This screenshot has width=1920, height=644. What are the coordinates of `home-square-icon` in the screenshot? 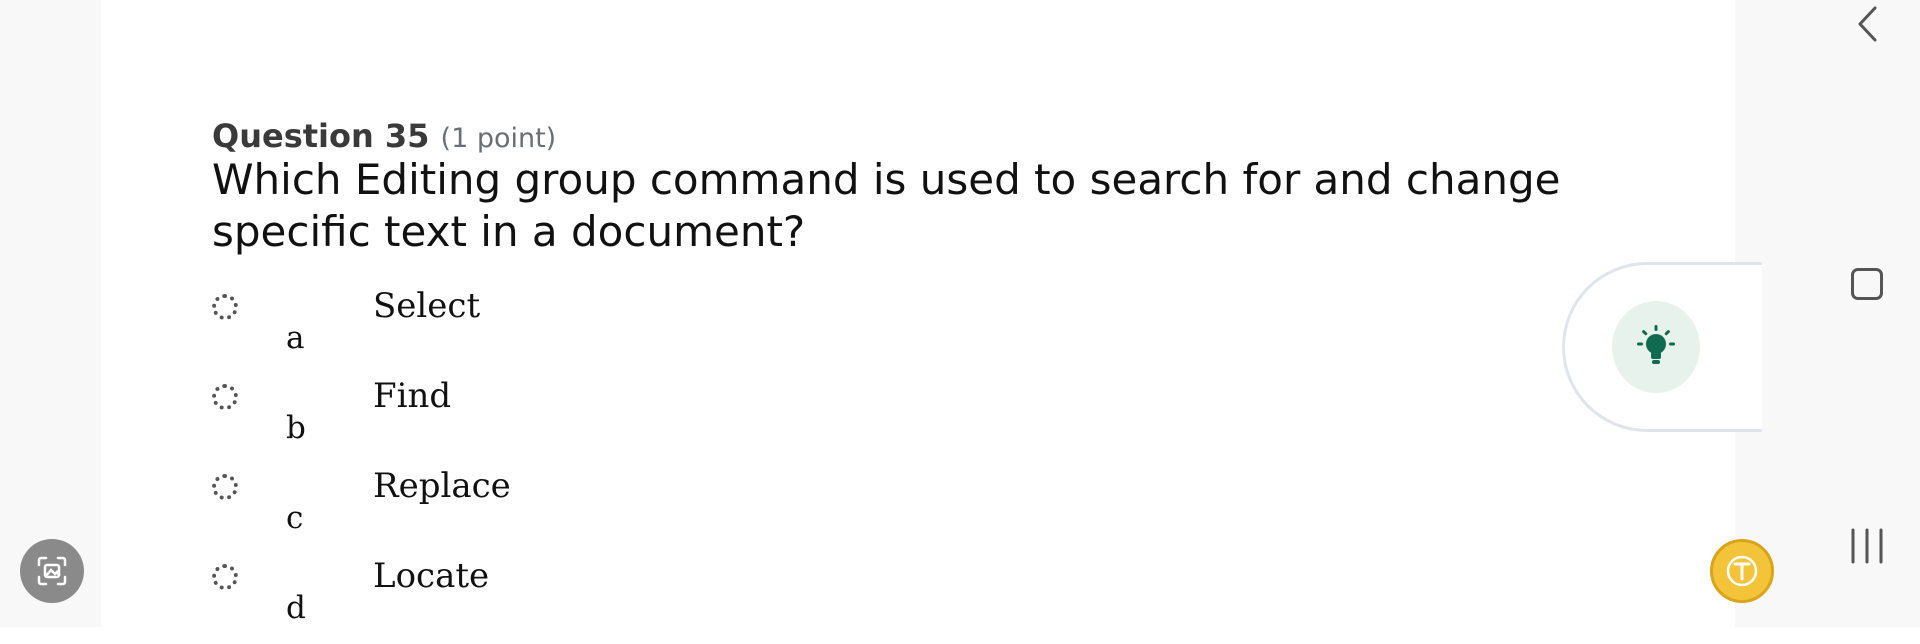 It's located at (1867, 284).